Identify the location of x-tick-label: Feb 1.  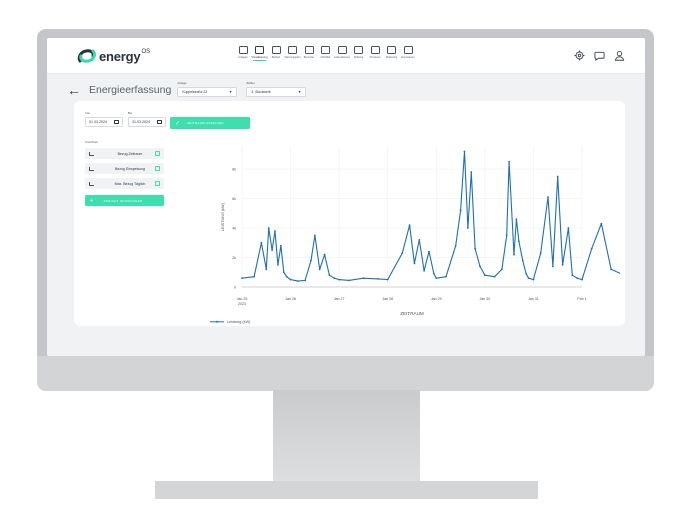
(581, 299).